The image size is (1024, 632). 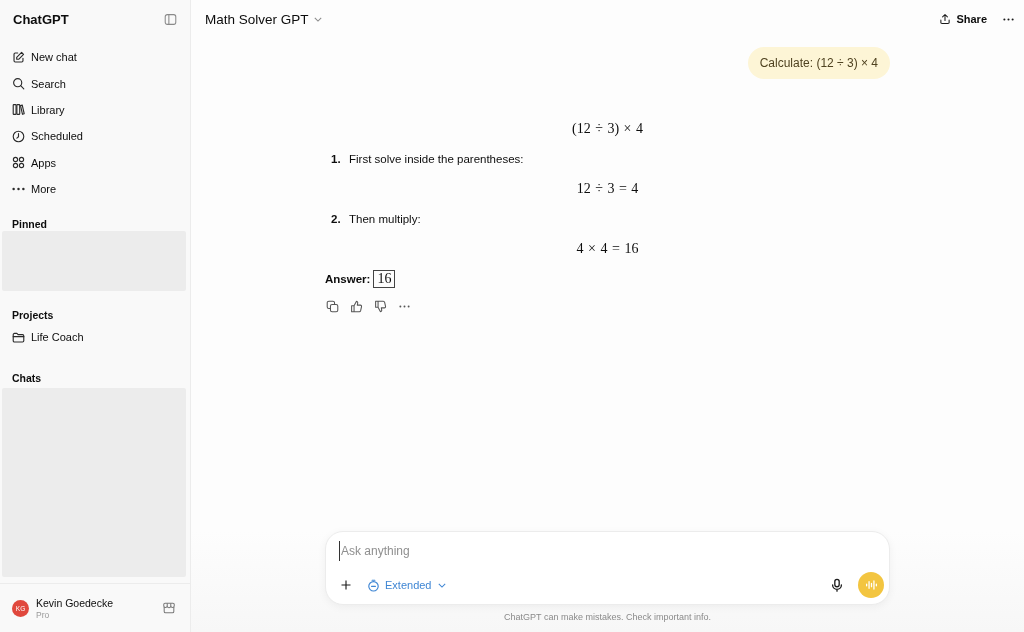 I want to click on sidebar-item: More, so click(x=95, y=189).